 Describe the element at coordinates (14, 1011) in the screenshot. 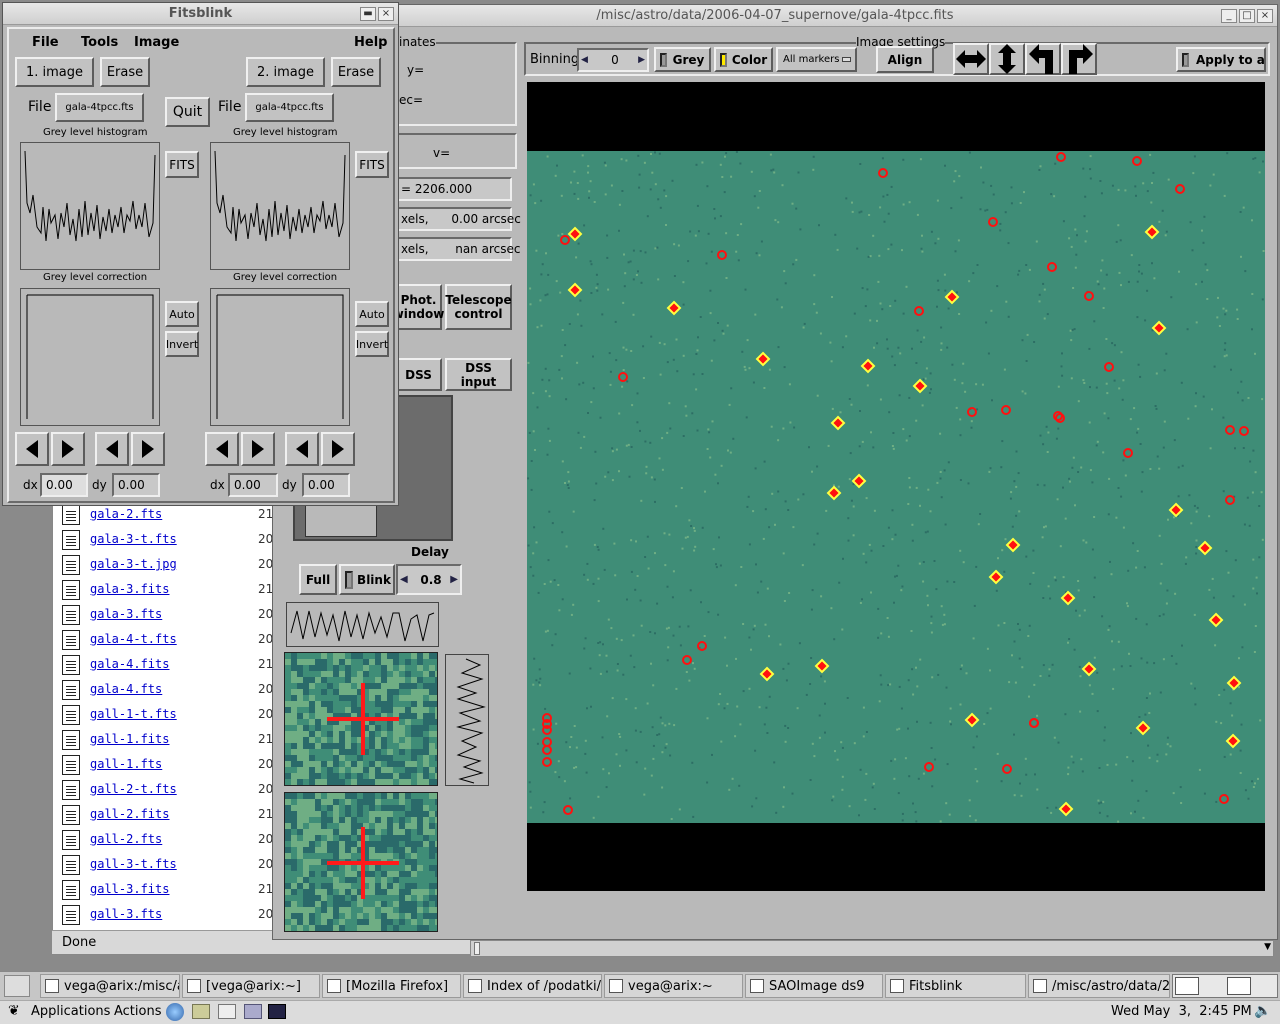

I see `foot-icon: ❦` at that location.